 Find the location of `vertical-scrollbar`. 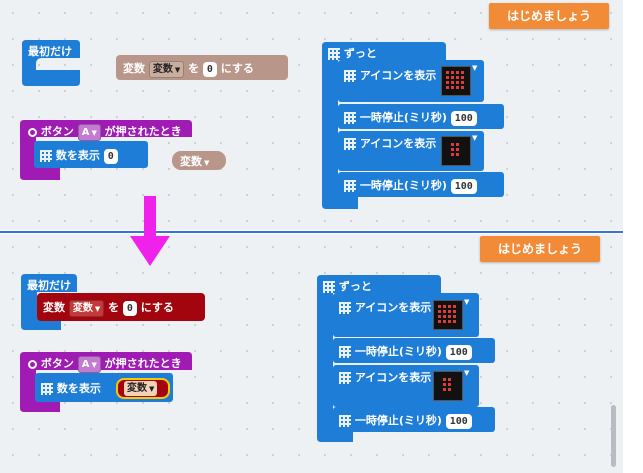

vertical-scrollbar is located at coordinates (613, 436).